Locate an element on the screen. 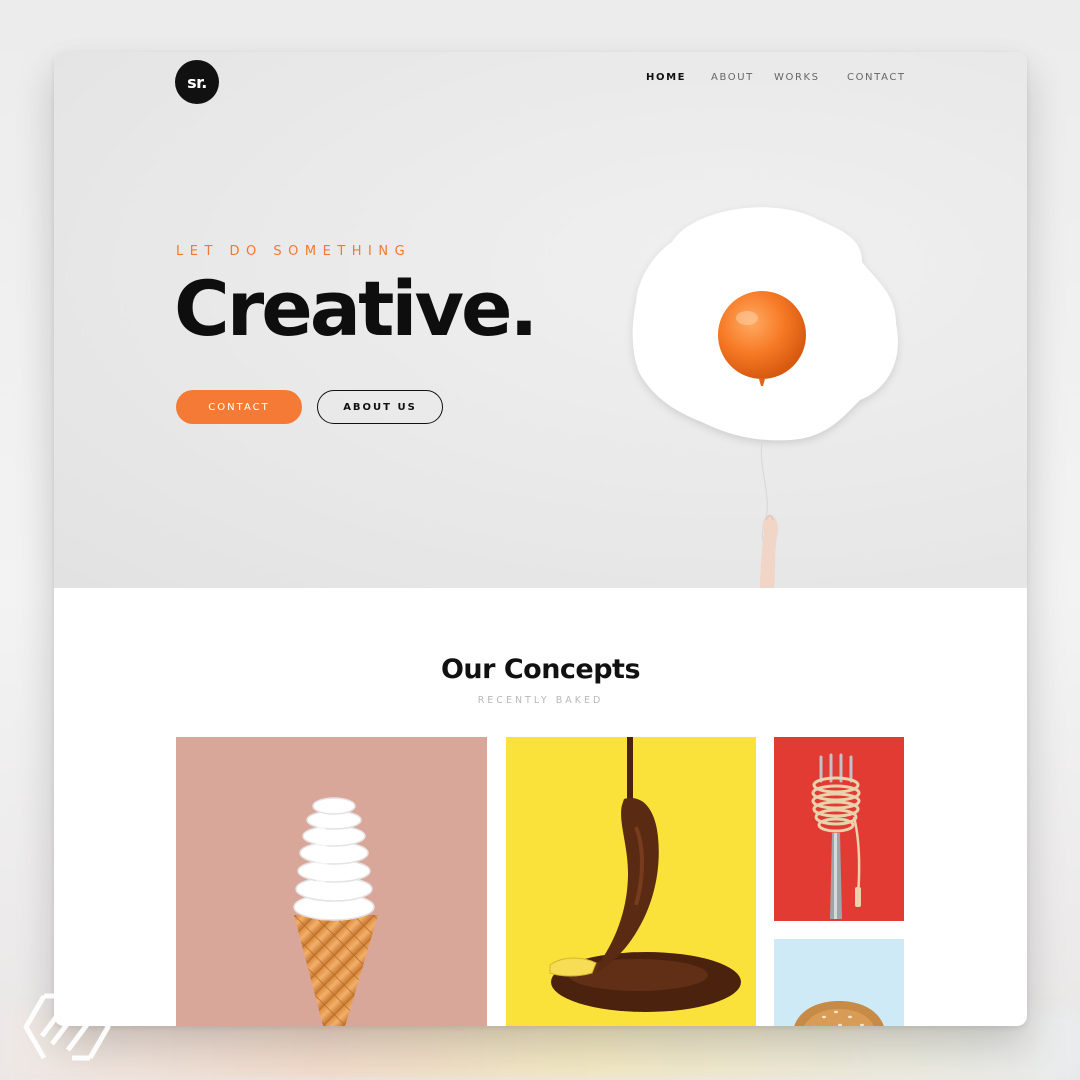 The height and width of the screenshot is (1080, 1080). nav-home: HOME is located at coordinates (666, 77).